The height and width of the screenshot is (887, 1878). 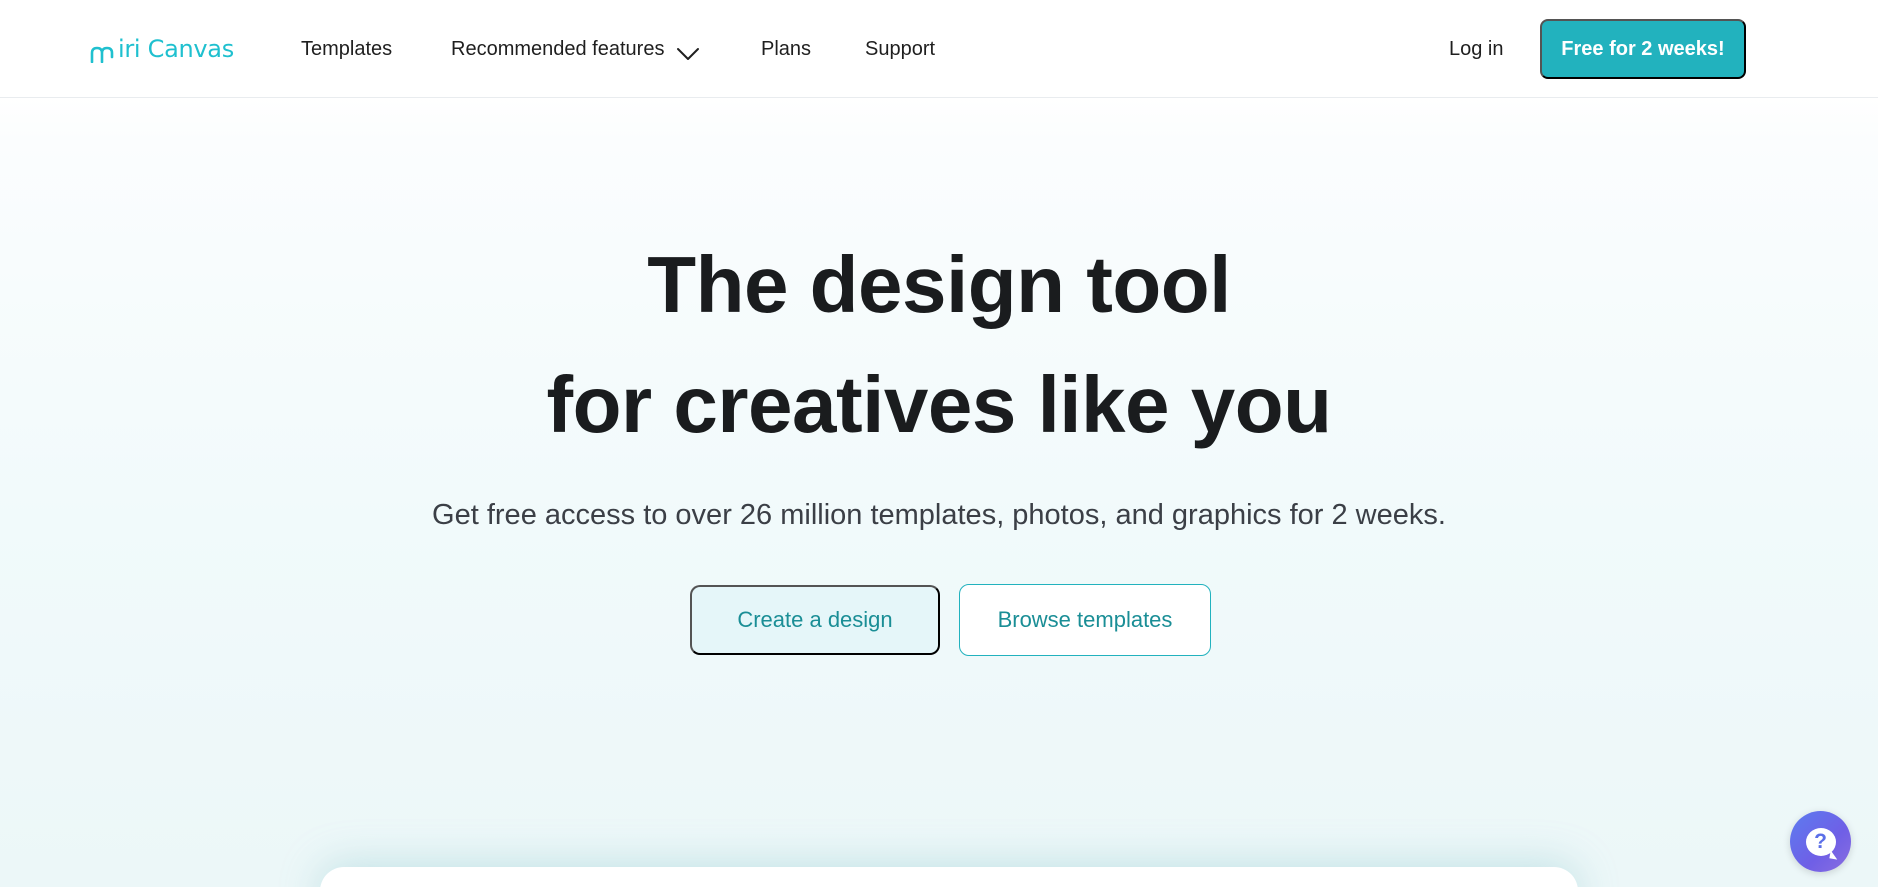 I want to click on free-trial-button: Free for 2 weeks!, so click(x=1643, y=49).